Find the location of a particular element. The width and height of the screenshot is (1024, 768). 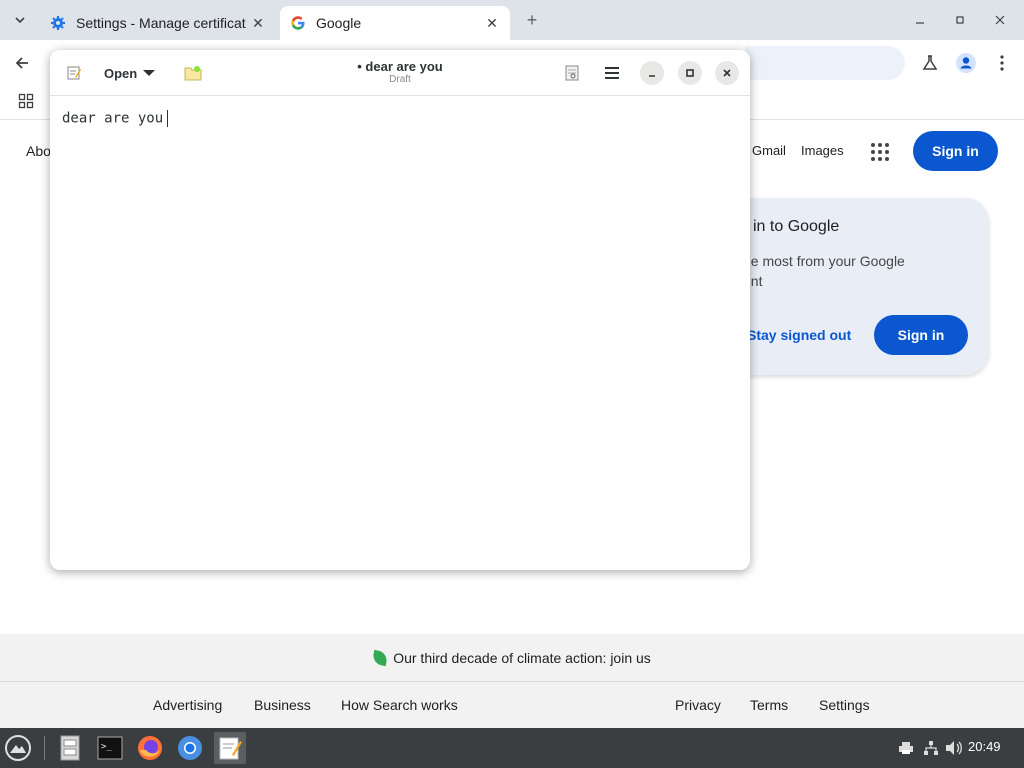

gmail-link: Gmail is located at coordinates (769, 150).